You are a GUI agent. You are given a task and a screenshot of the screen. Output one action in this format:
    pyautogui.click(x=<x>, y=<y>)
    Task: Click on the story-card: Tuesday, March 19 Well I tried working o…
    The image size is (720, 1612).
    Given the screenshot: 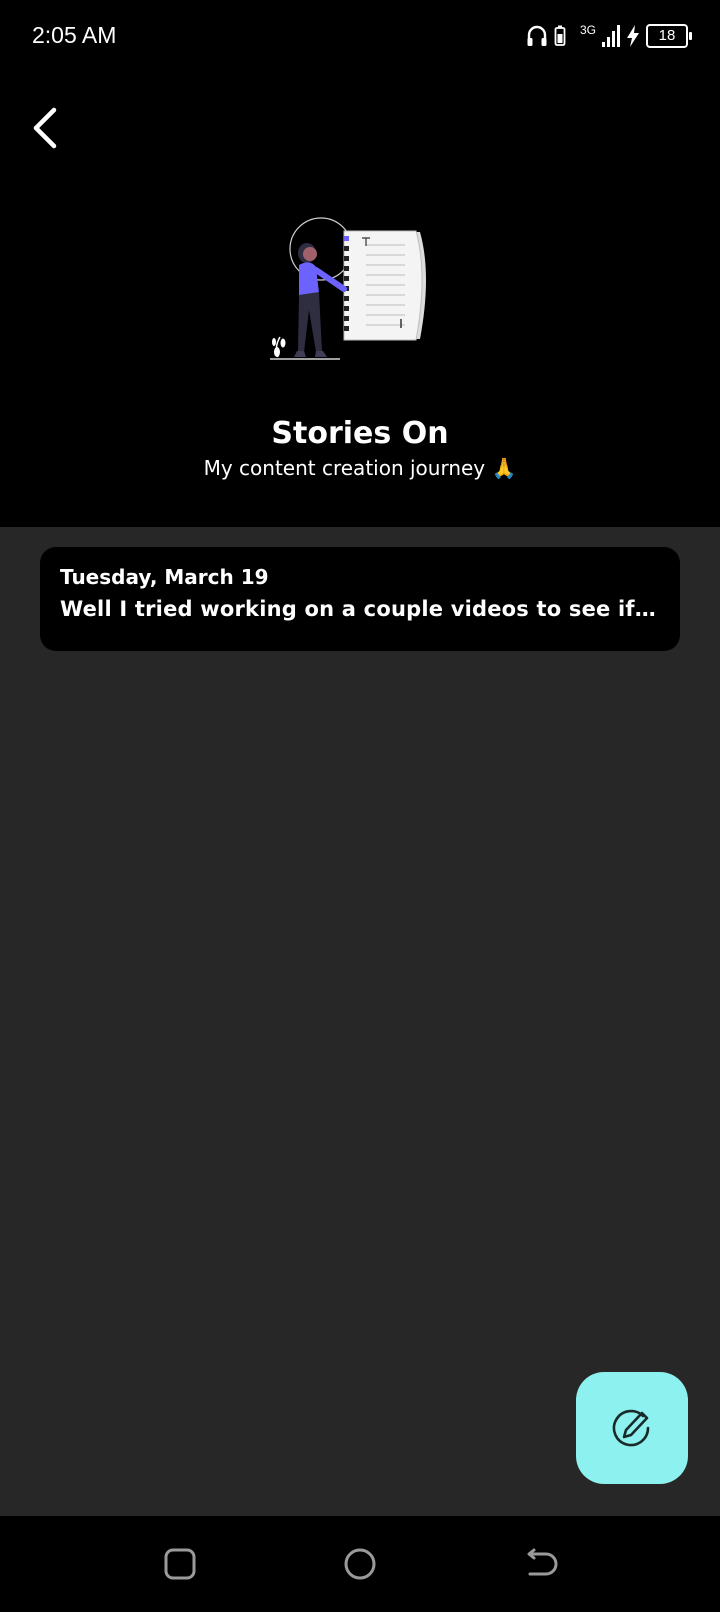 What is the action you would take?
    pyautogui.click(x=360, y=599)
    